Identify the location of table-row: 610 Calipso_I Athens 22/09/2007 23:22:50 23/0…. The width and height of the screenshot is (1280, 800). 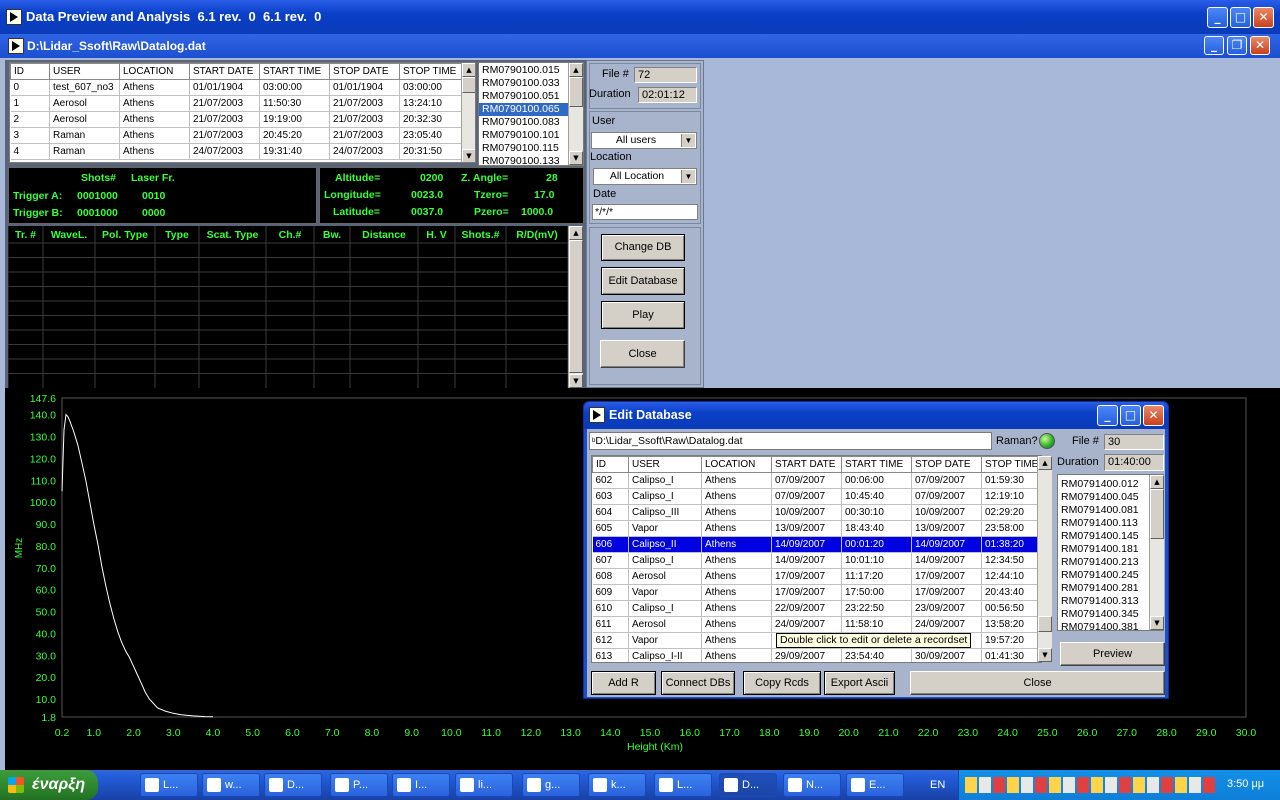
(816, 608).